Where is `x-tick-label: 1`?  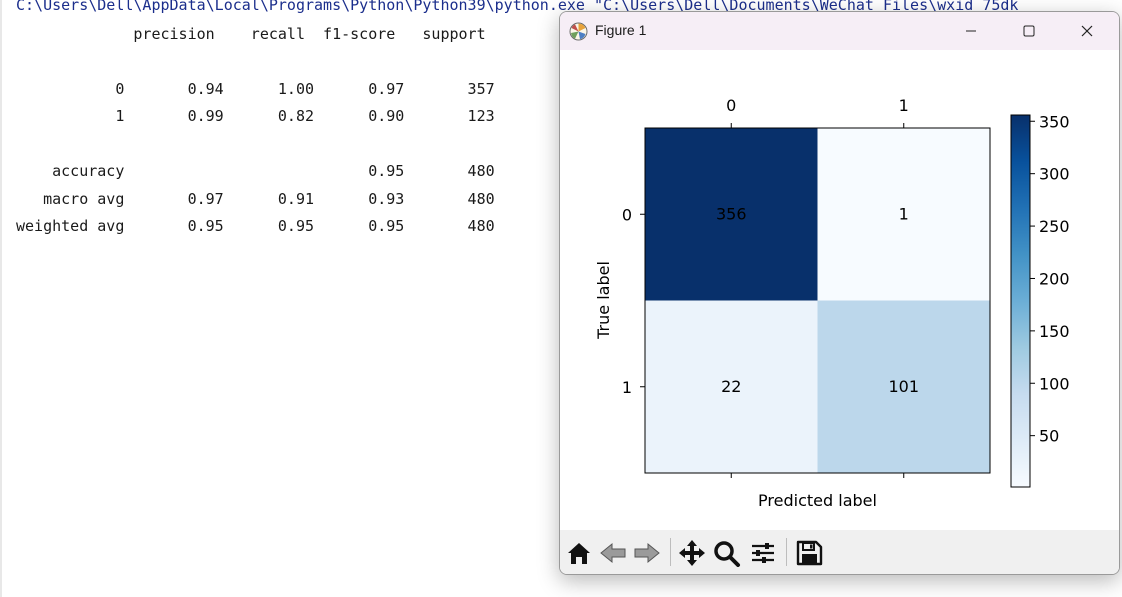 x-tick-label: 1 is located at coordinates (904, 105).